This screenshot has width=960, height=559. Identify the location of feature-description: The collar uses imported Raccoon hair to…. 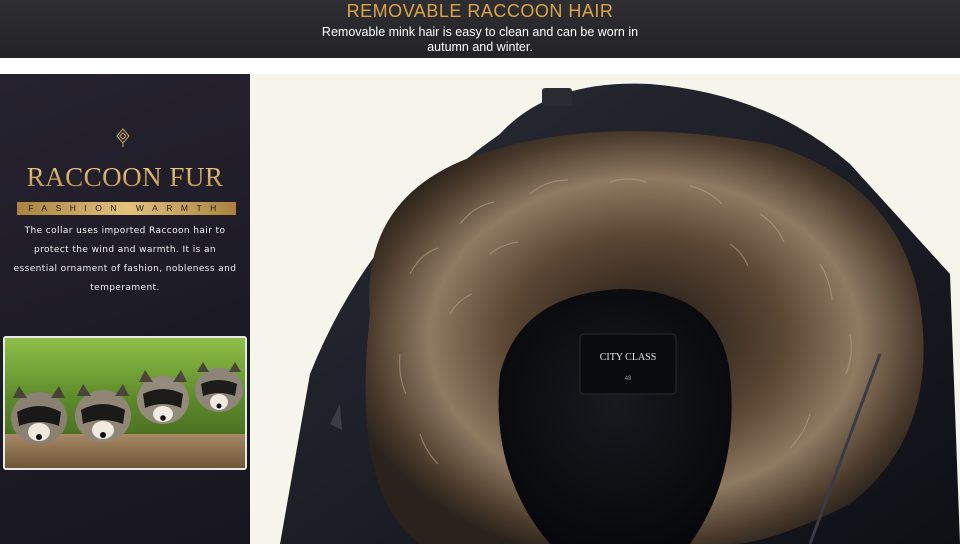
(125, 259).